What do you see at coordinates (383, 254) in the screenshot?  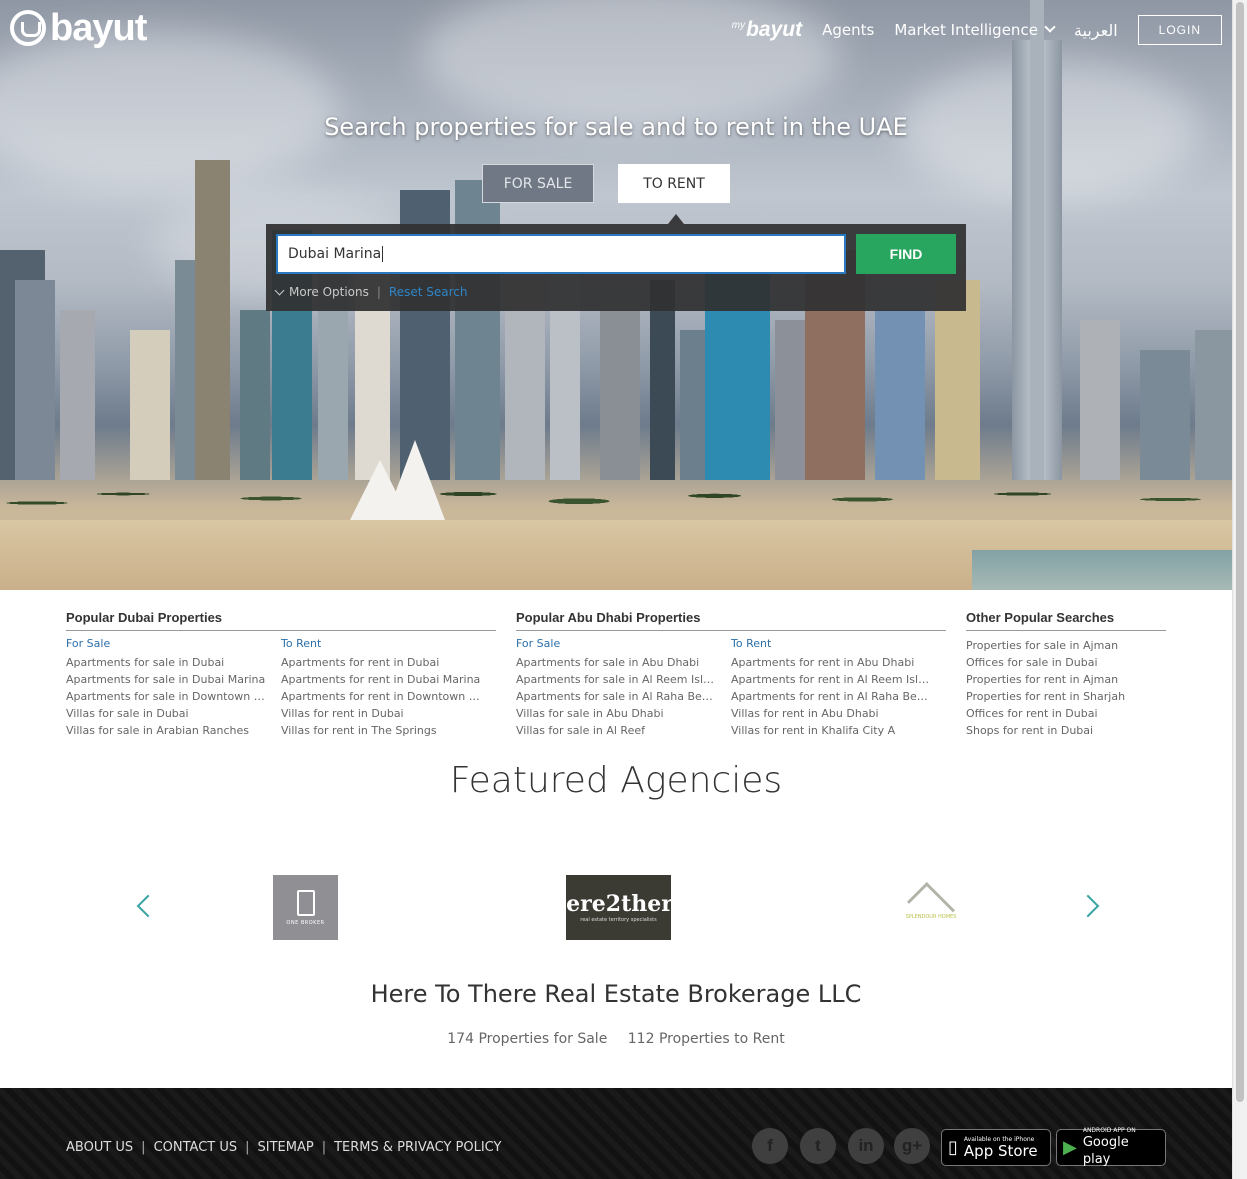 I see `text-caret` at bounding box center [383, 254].